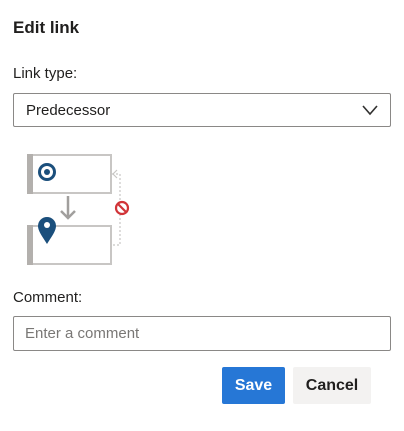  I want to click on link-type-dropdown: Predecessor, so click(202, 110).